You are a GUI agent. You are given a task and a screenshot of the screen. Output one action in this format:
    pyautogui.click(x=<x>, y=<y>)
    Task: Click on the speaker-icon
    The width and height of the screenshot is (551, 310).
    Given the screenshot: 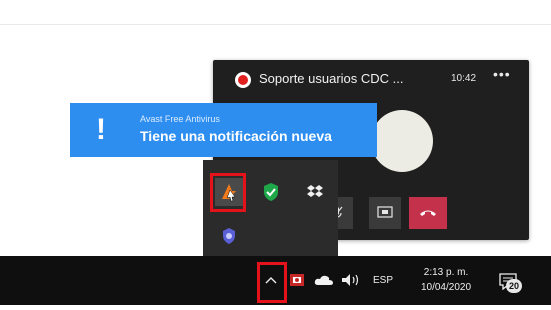 What is the action you would take?
    pyautogui.click(x=350, y=280)
    